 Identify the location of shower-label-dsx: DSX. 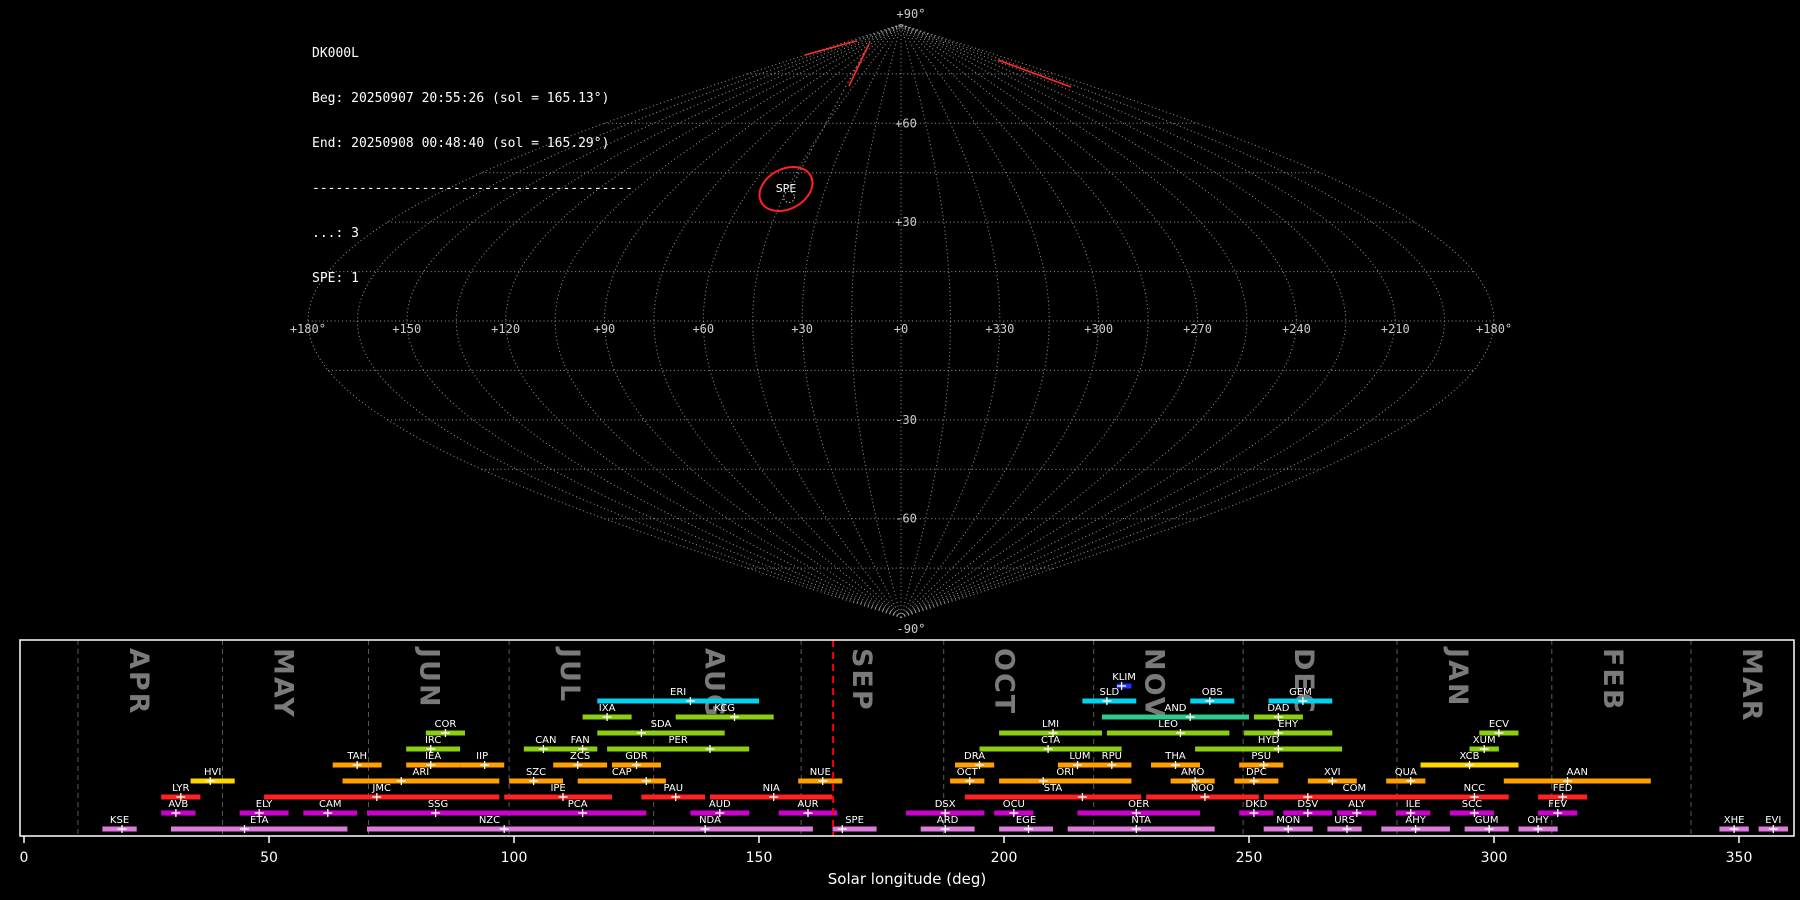
(945, 804).